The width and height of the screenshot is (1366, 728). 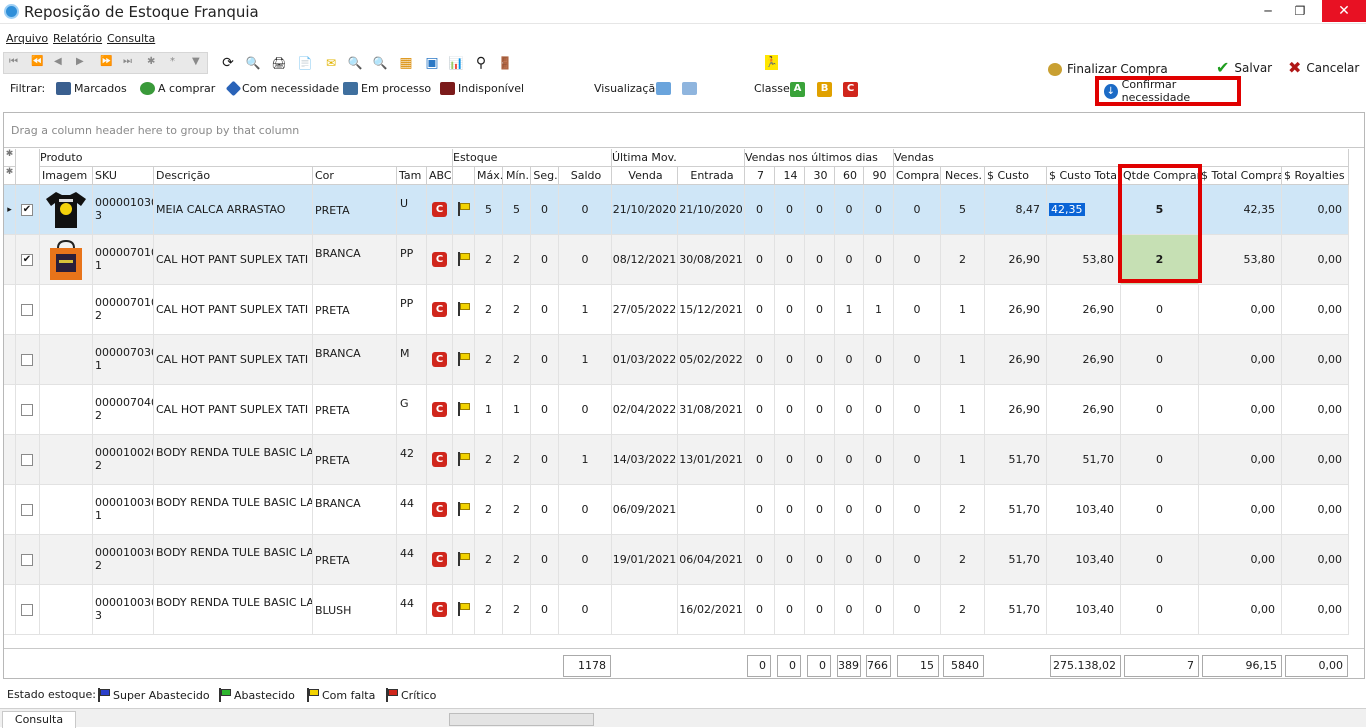 I want to click on header-imagem: Imagem, so click(x=66, y=176).